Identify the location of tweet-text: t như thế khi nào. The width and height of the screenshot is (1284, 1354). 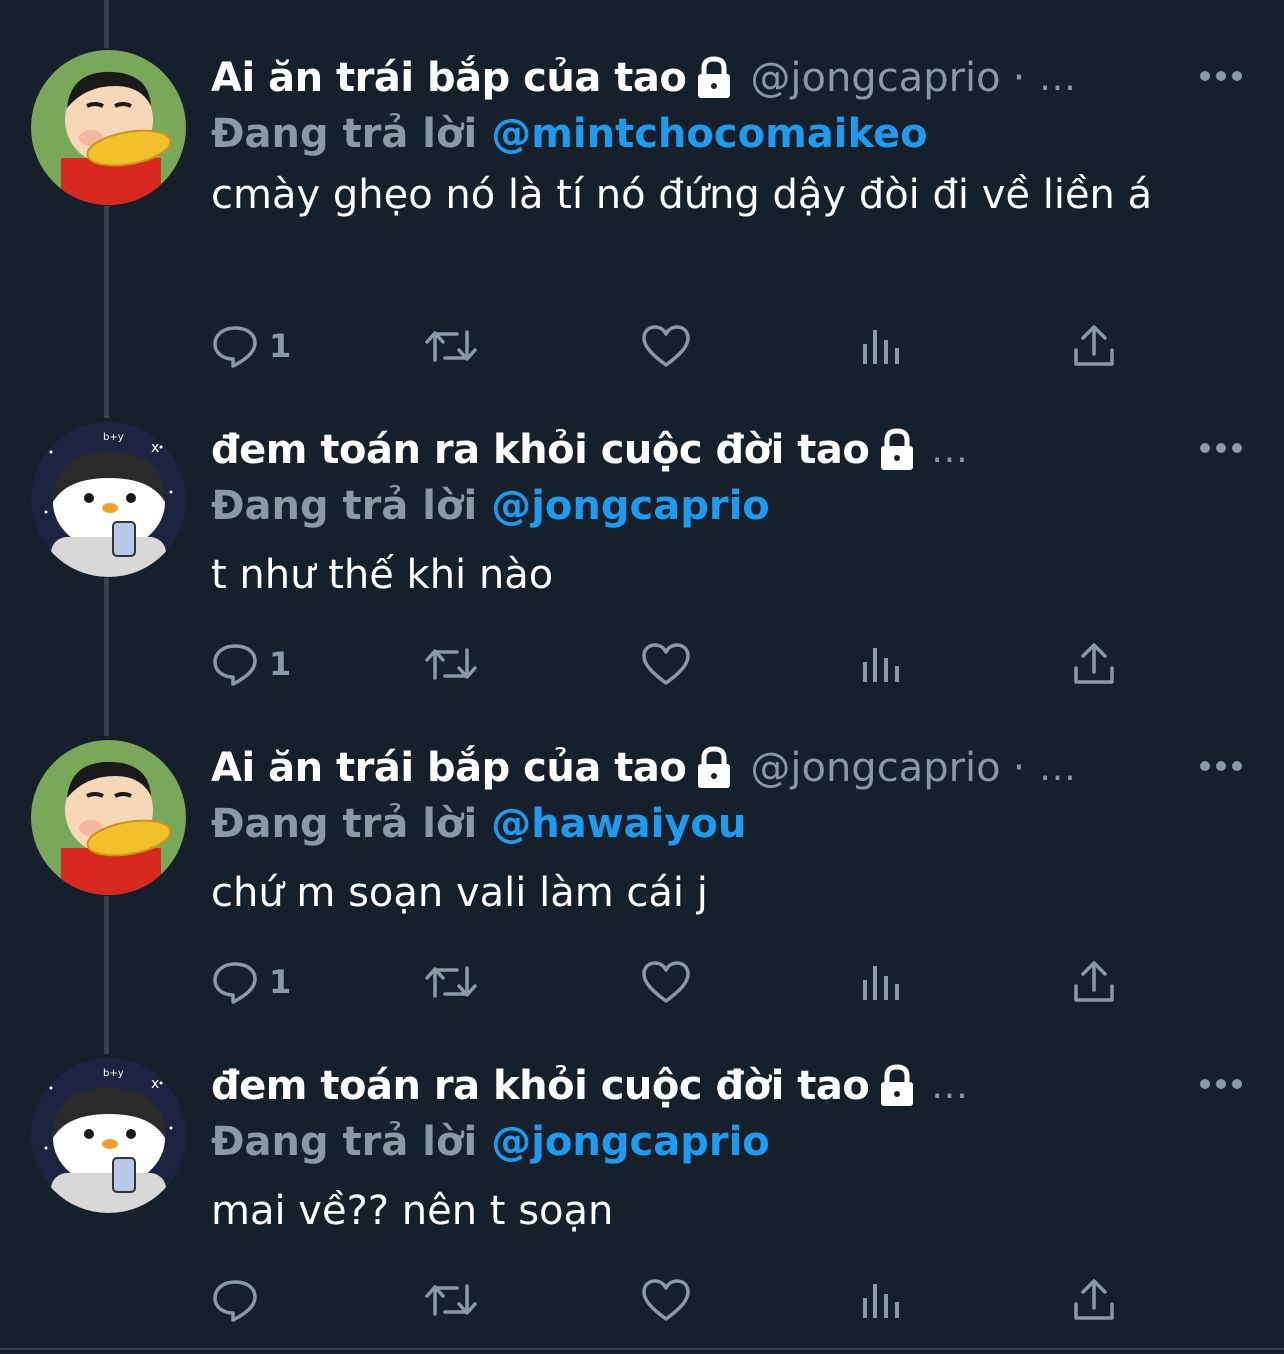
(382, 575).